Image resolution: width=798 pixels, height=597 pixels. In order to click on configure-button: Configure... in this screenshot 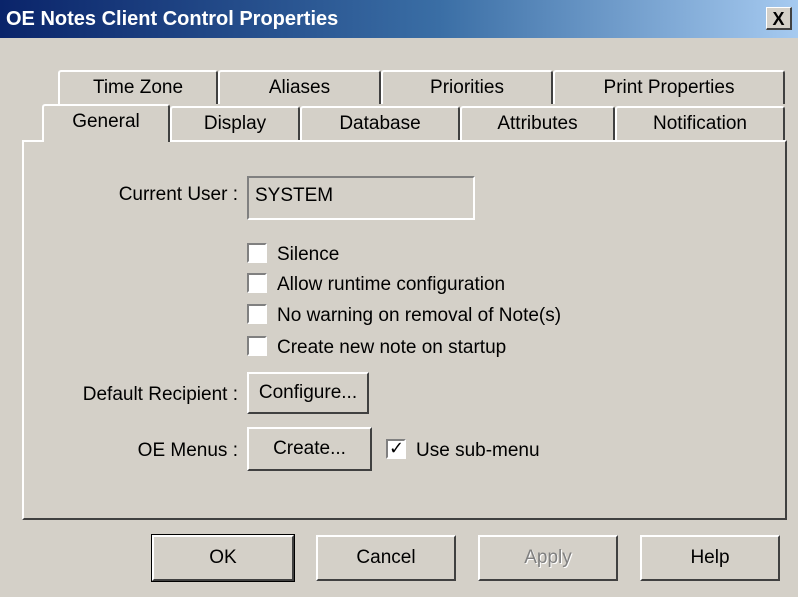, I will do `click(308, 393)`.